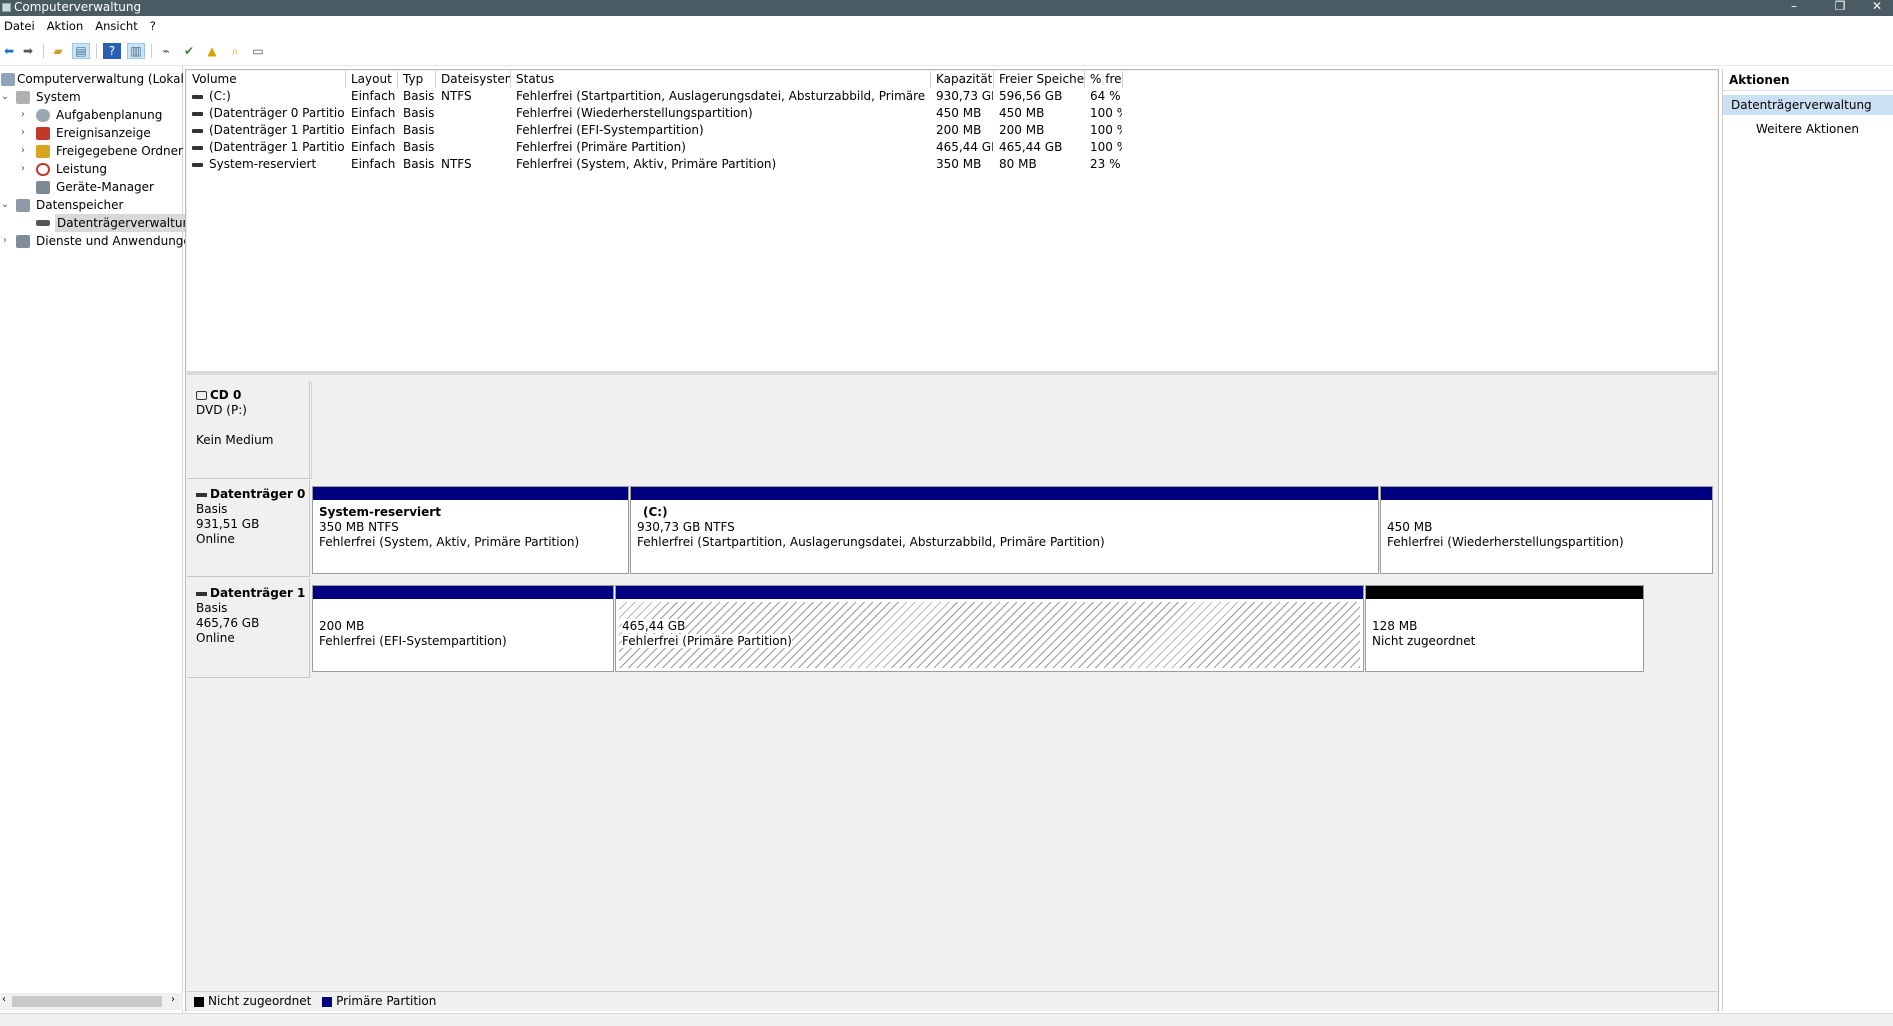  I want to click on partition-size: 450 MB, so click(1410, 527).